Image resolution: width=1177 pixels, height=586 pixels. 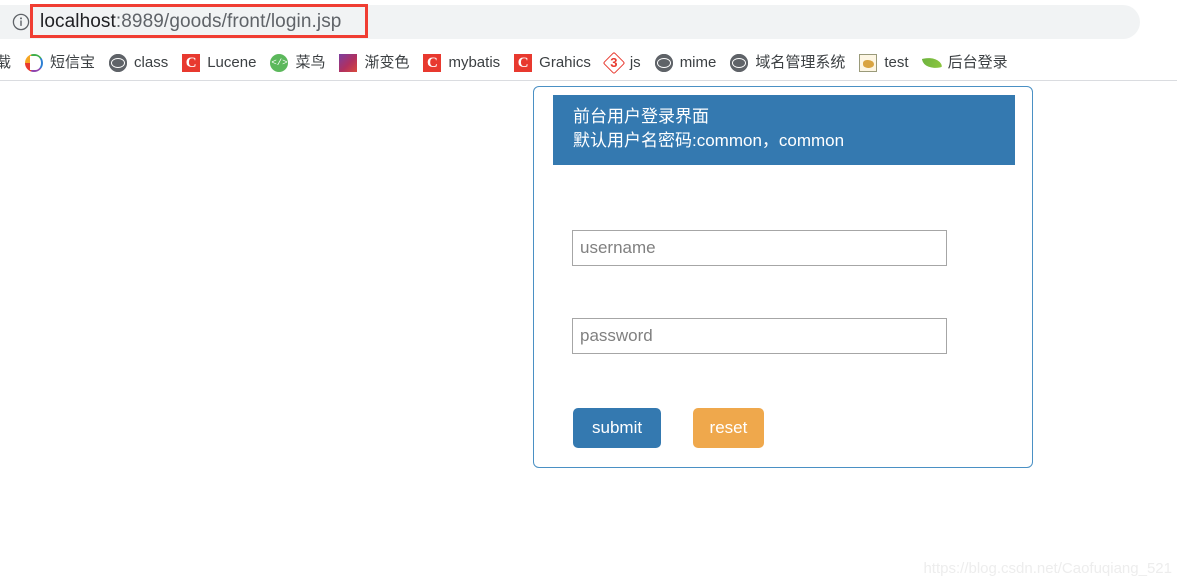 I want to click on bookmark-item-lucene: C Lucene, so click(x=219, y=63).